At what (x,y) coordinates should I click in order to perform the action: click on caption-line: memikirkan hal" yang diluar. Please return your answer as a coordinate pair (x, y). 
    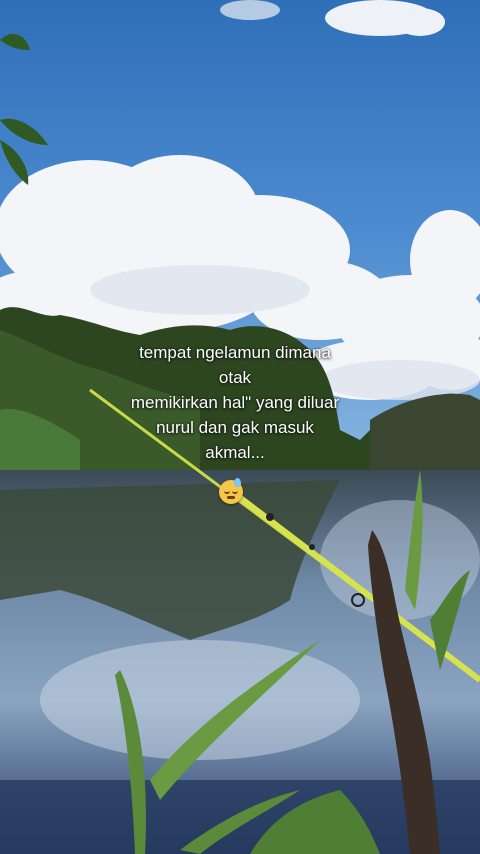
    Looking at the image, I should click on (235, 402).